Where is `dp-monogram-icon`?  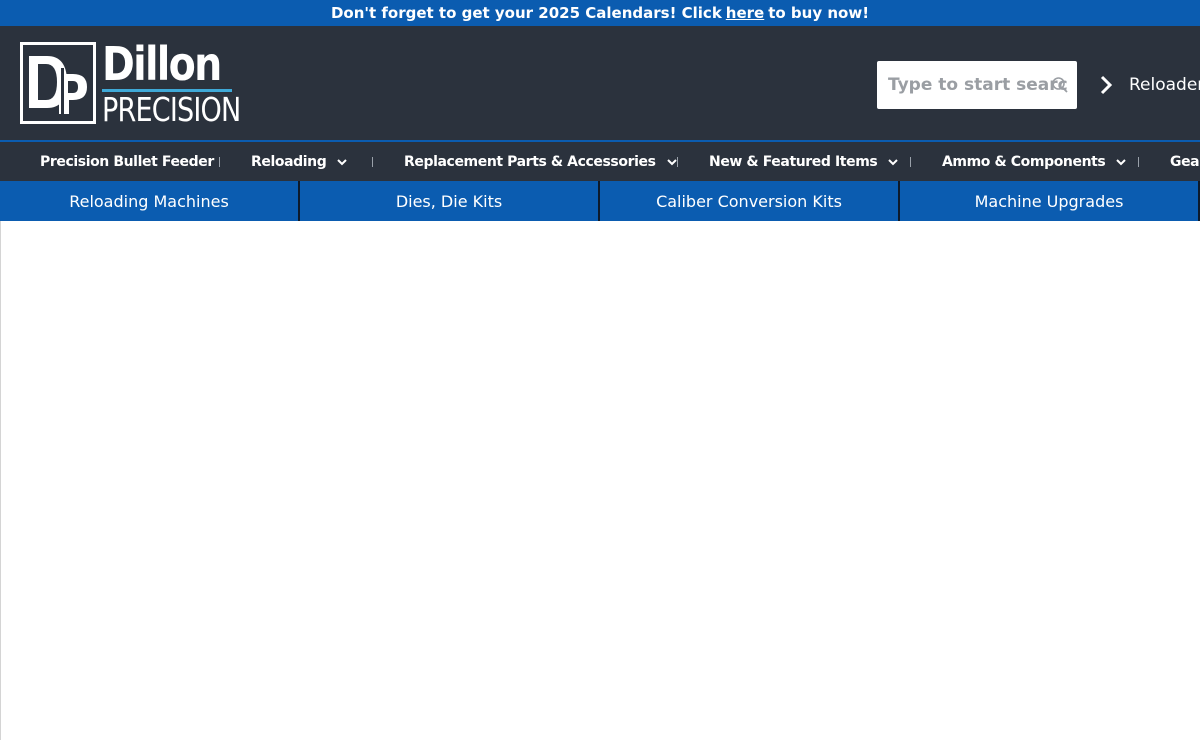 dp-monogram-icon is located at coordinates (58, 85).